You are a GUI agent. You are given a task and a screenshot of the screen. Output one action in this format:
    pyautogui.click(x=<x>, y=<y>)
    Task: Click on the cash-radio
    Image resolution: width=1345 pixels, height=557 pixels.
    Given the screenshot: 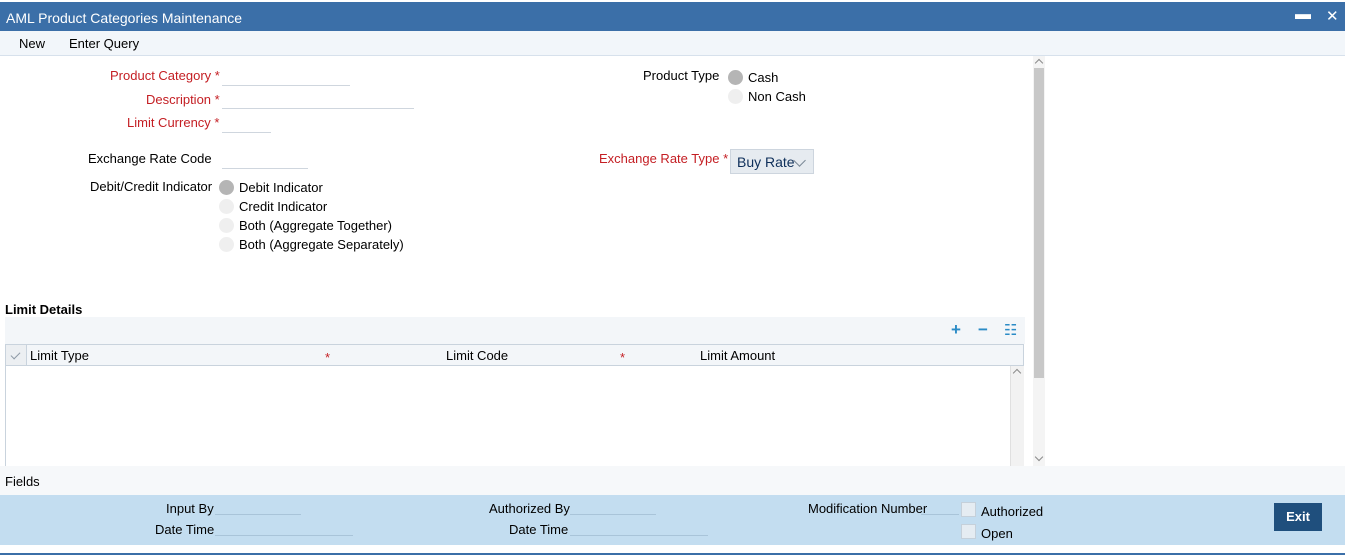 What is the action you would take?
    pyautogui.click(x=735, y=77)
    